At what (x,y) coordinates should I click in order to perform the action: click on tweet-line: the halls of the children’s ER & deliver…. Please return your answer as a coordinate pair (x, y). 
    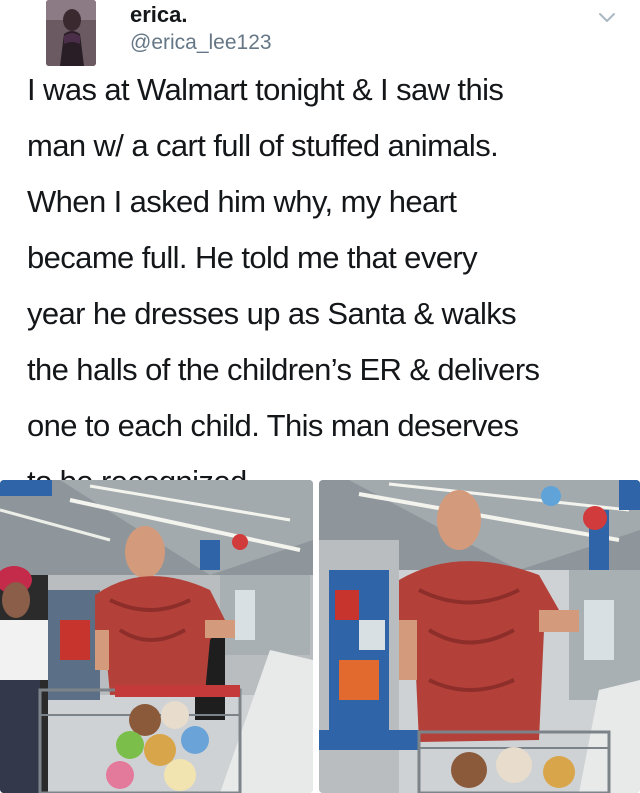
    Looking at the image, I should click on (283, 369).